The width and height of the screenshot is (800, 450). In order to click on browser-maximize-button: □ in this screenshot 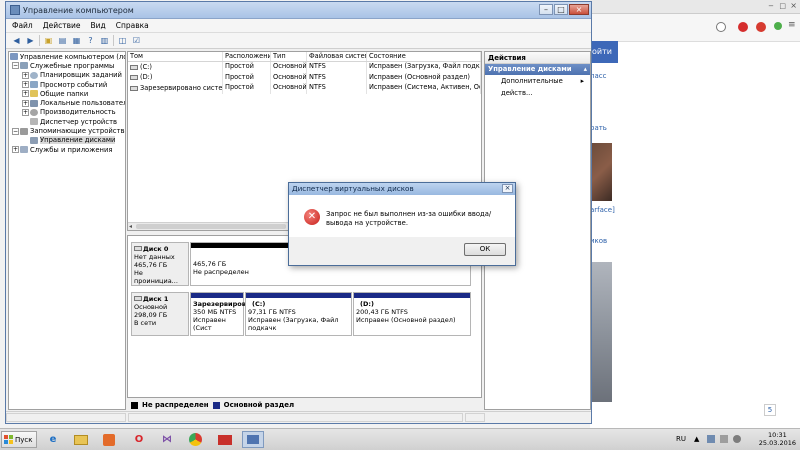, I will do `click(782, 6)`.